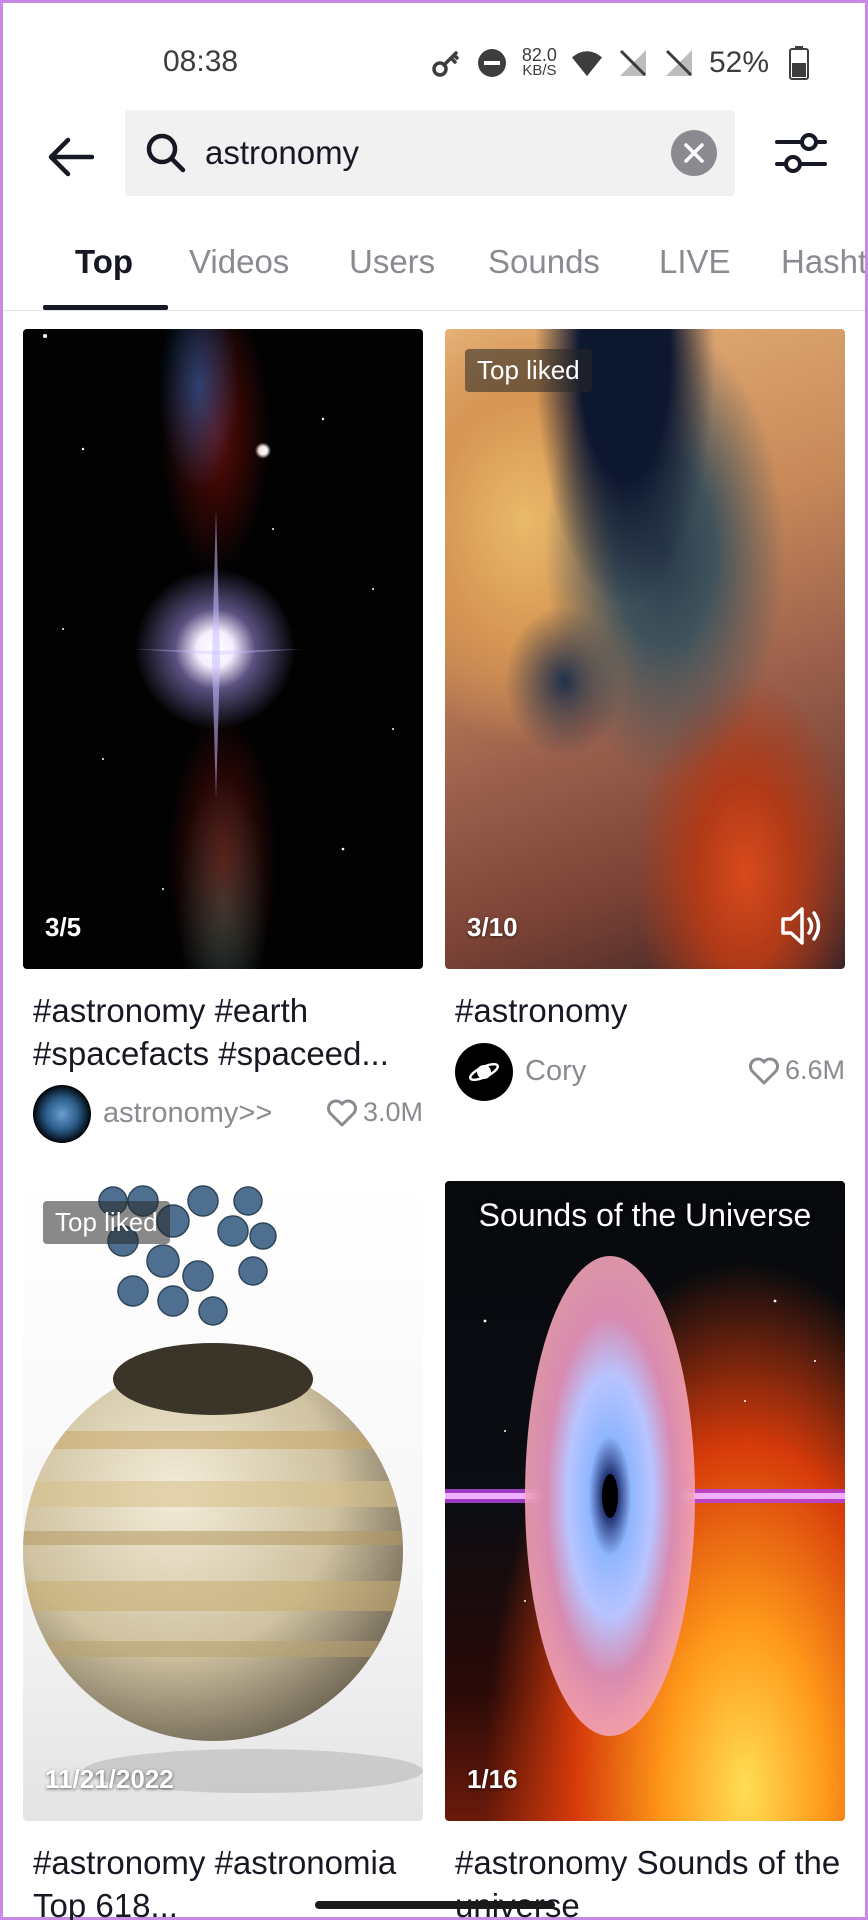 The image size is (868, 1920). What do you see at coordinates (223, 1489) in the screenshot?
I see `jupiter-image` at bounding box center [223, 1489].